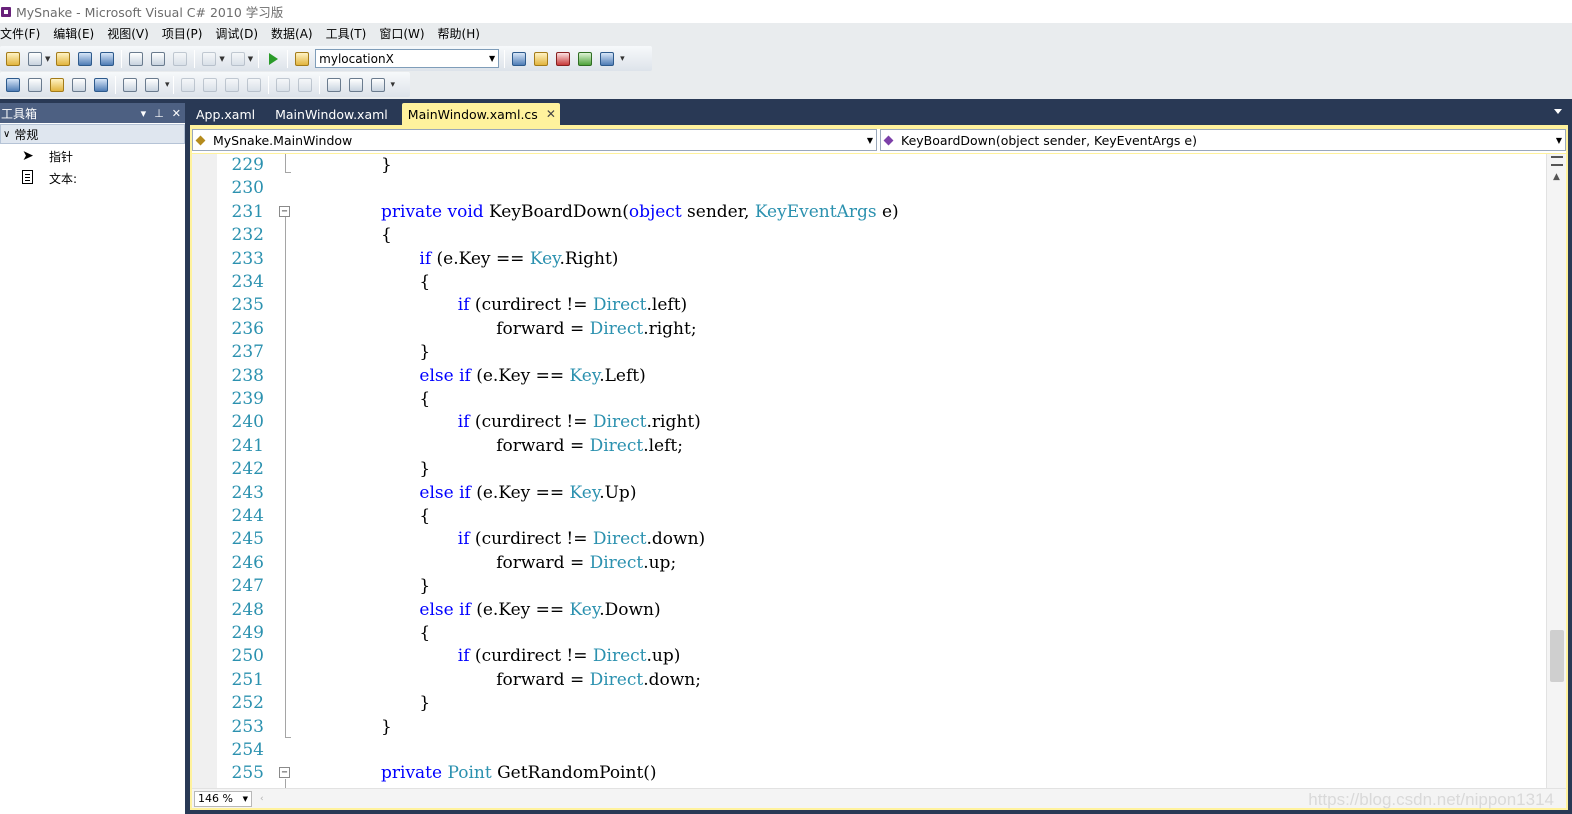 The height and width of the screenshot is (814, 1572). I want to click on start-page-button, so click(585, 59).